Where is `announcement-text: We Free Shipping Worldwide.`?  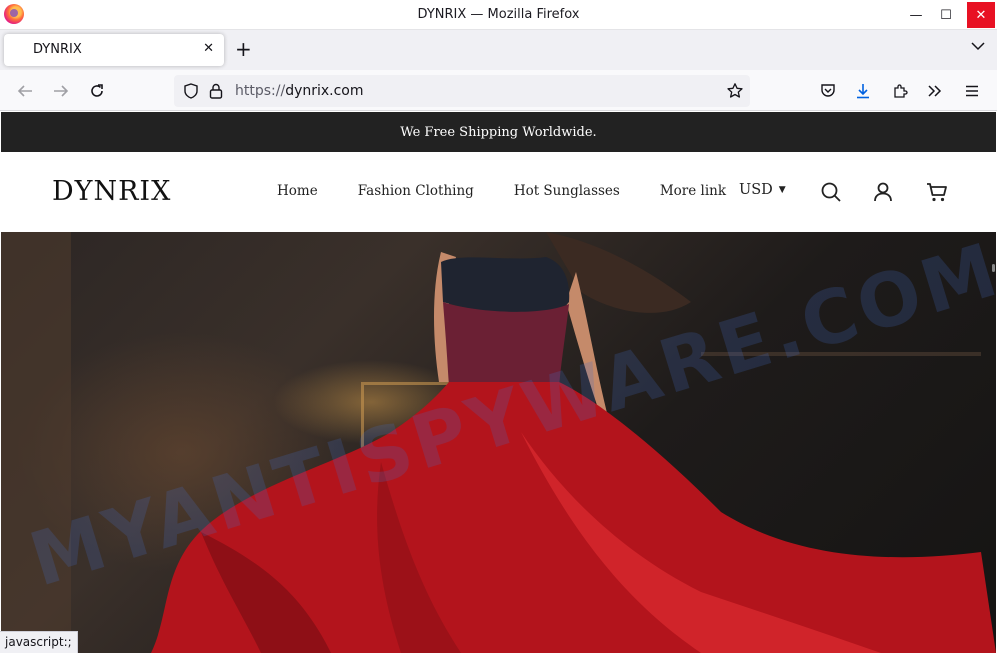
announcement-text: We Free Shipping Worldwide. is located at coordinates (498, 132).